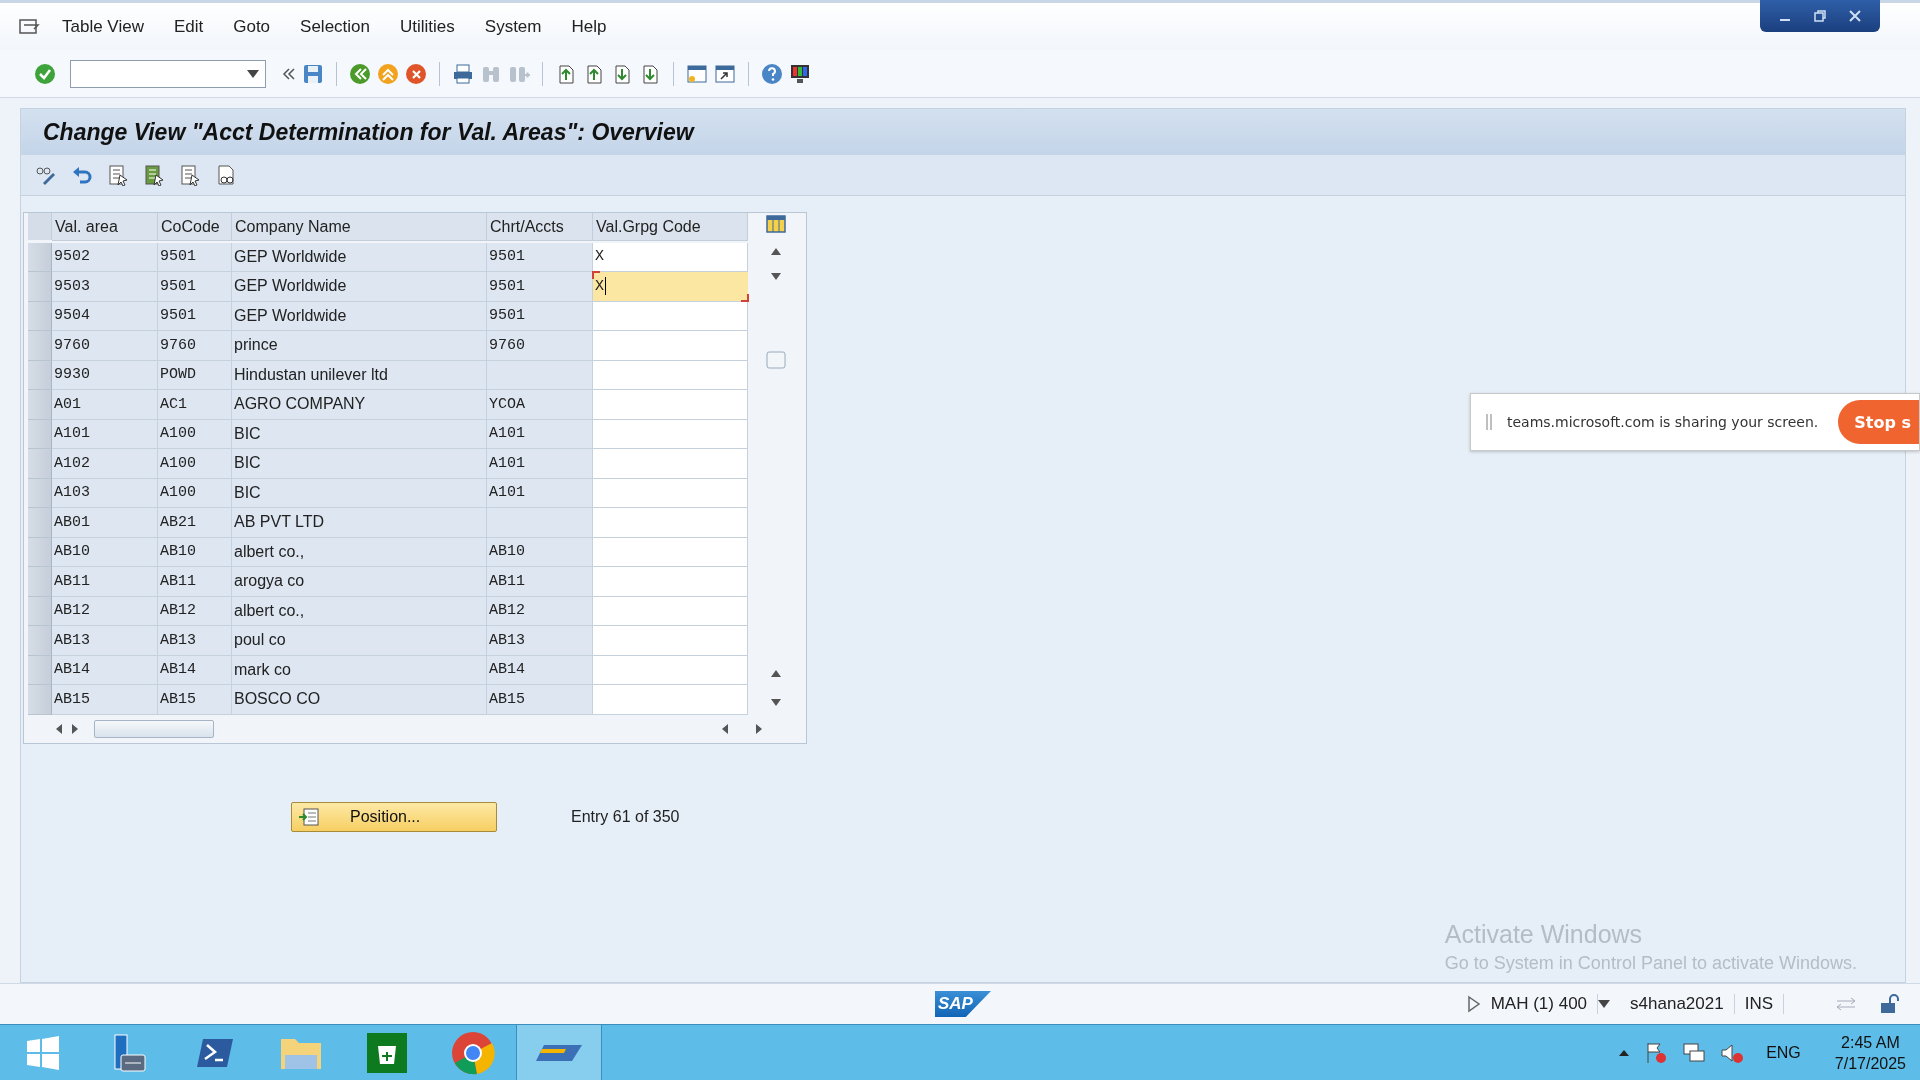  I want to click on save-icon, so click(313, 73).